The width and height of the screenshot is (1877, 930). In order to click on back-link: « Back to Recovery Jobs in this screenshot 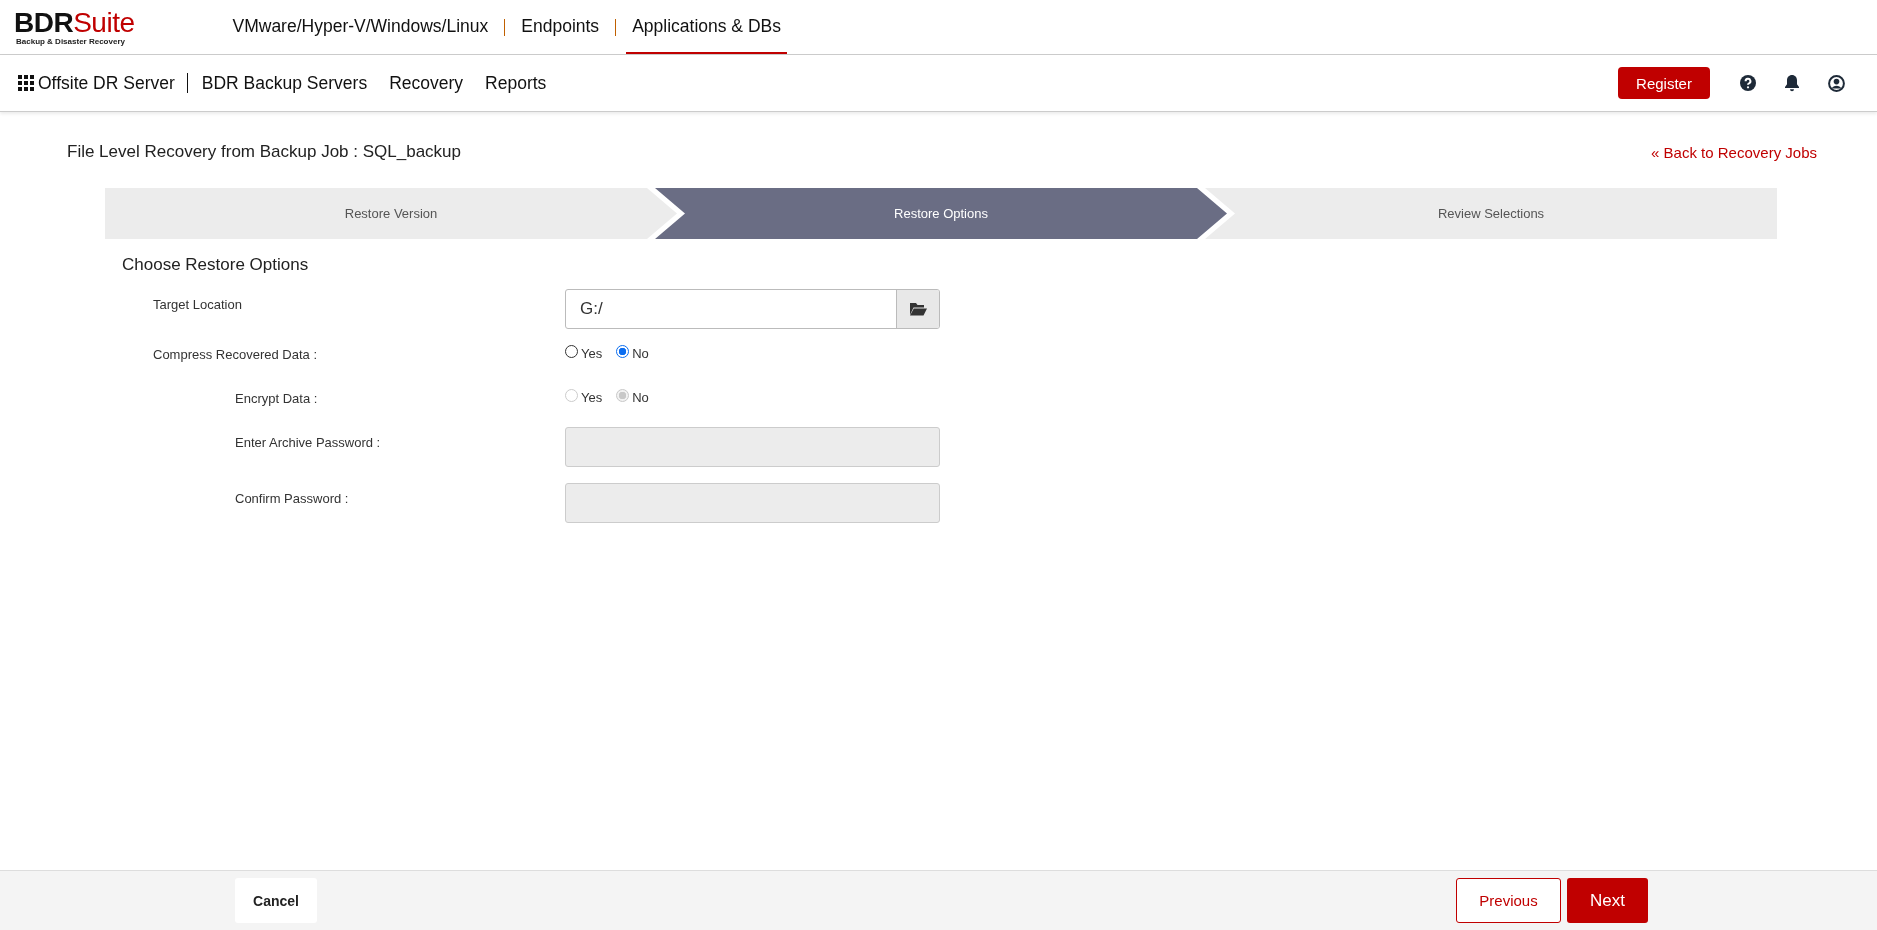, I will do `click(1734, 152)`.